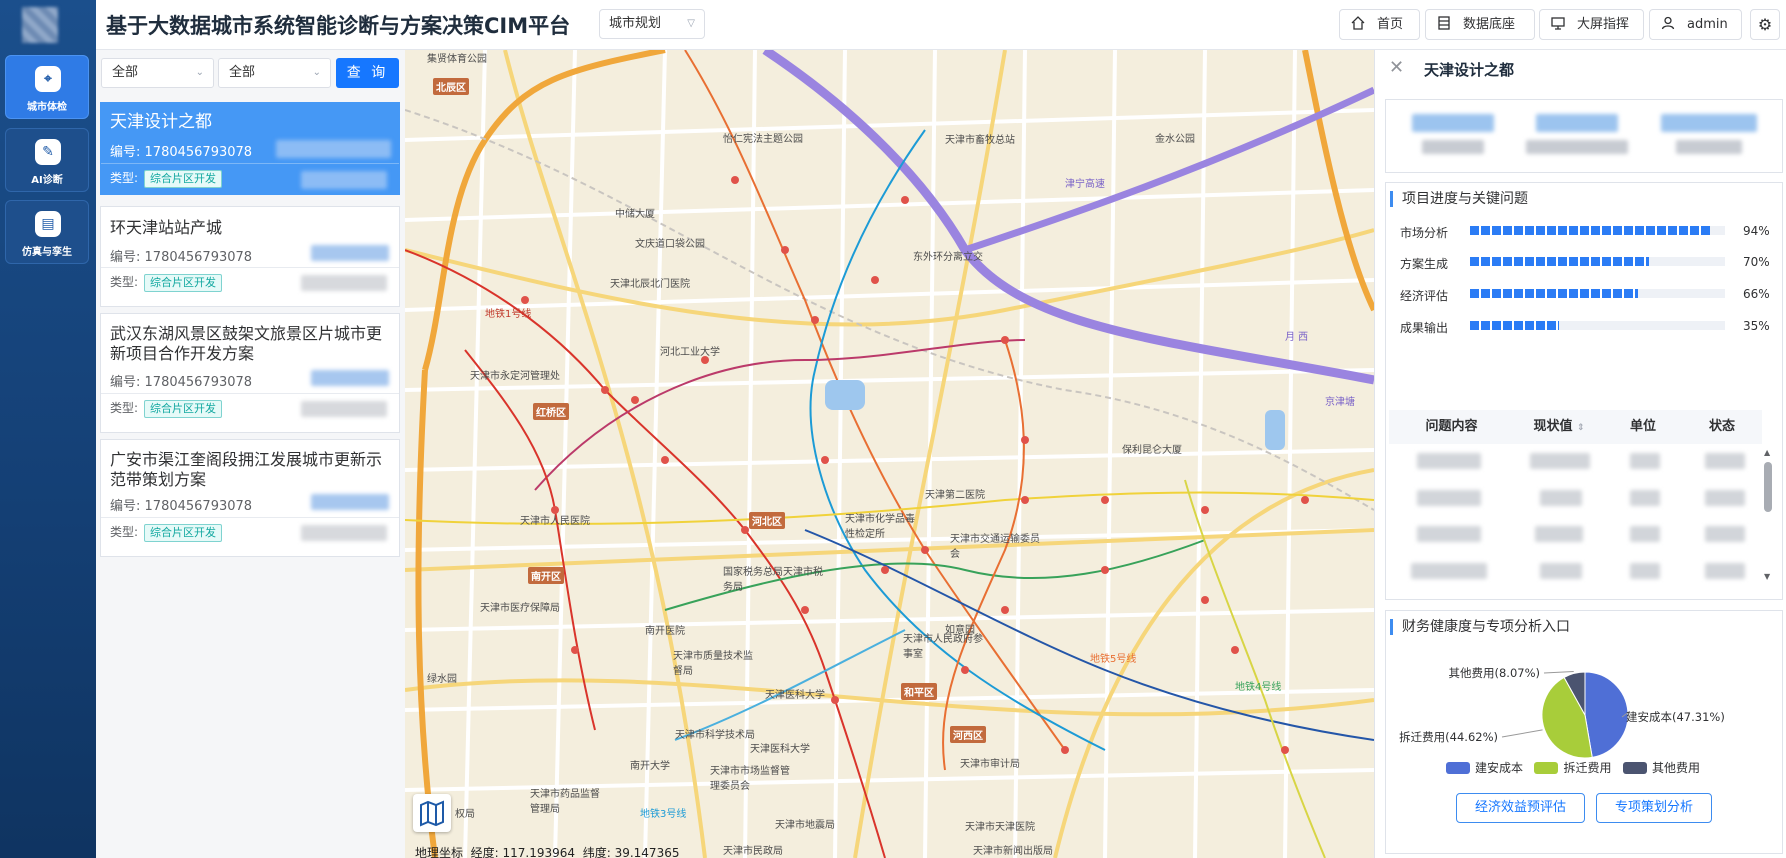 The image size is (1786, 858). Describe the element at coordinates (1424, 296) in the screenshot. I see `progress-label: 经济评估` at that location.